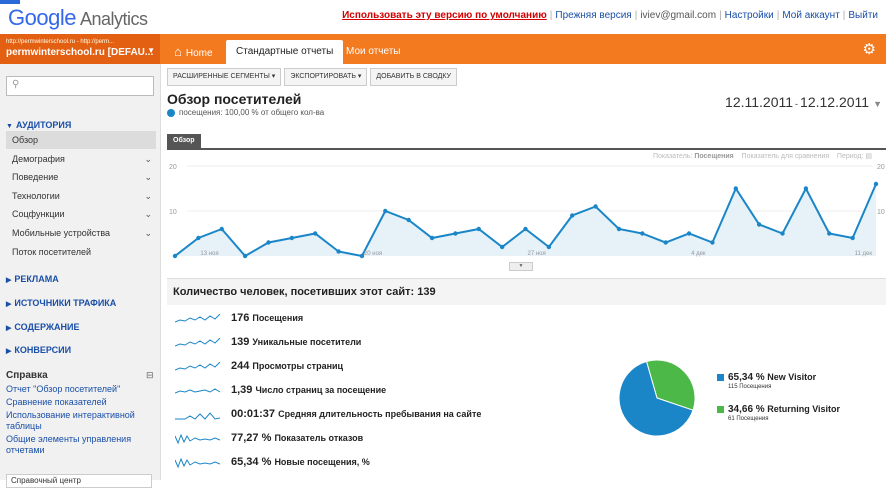 The height and width of the screenshot is (488, 886). Describe the element at coordinates (9, 328) in the screenshot. I see `triangle-right-icon: ▶` at that location.